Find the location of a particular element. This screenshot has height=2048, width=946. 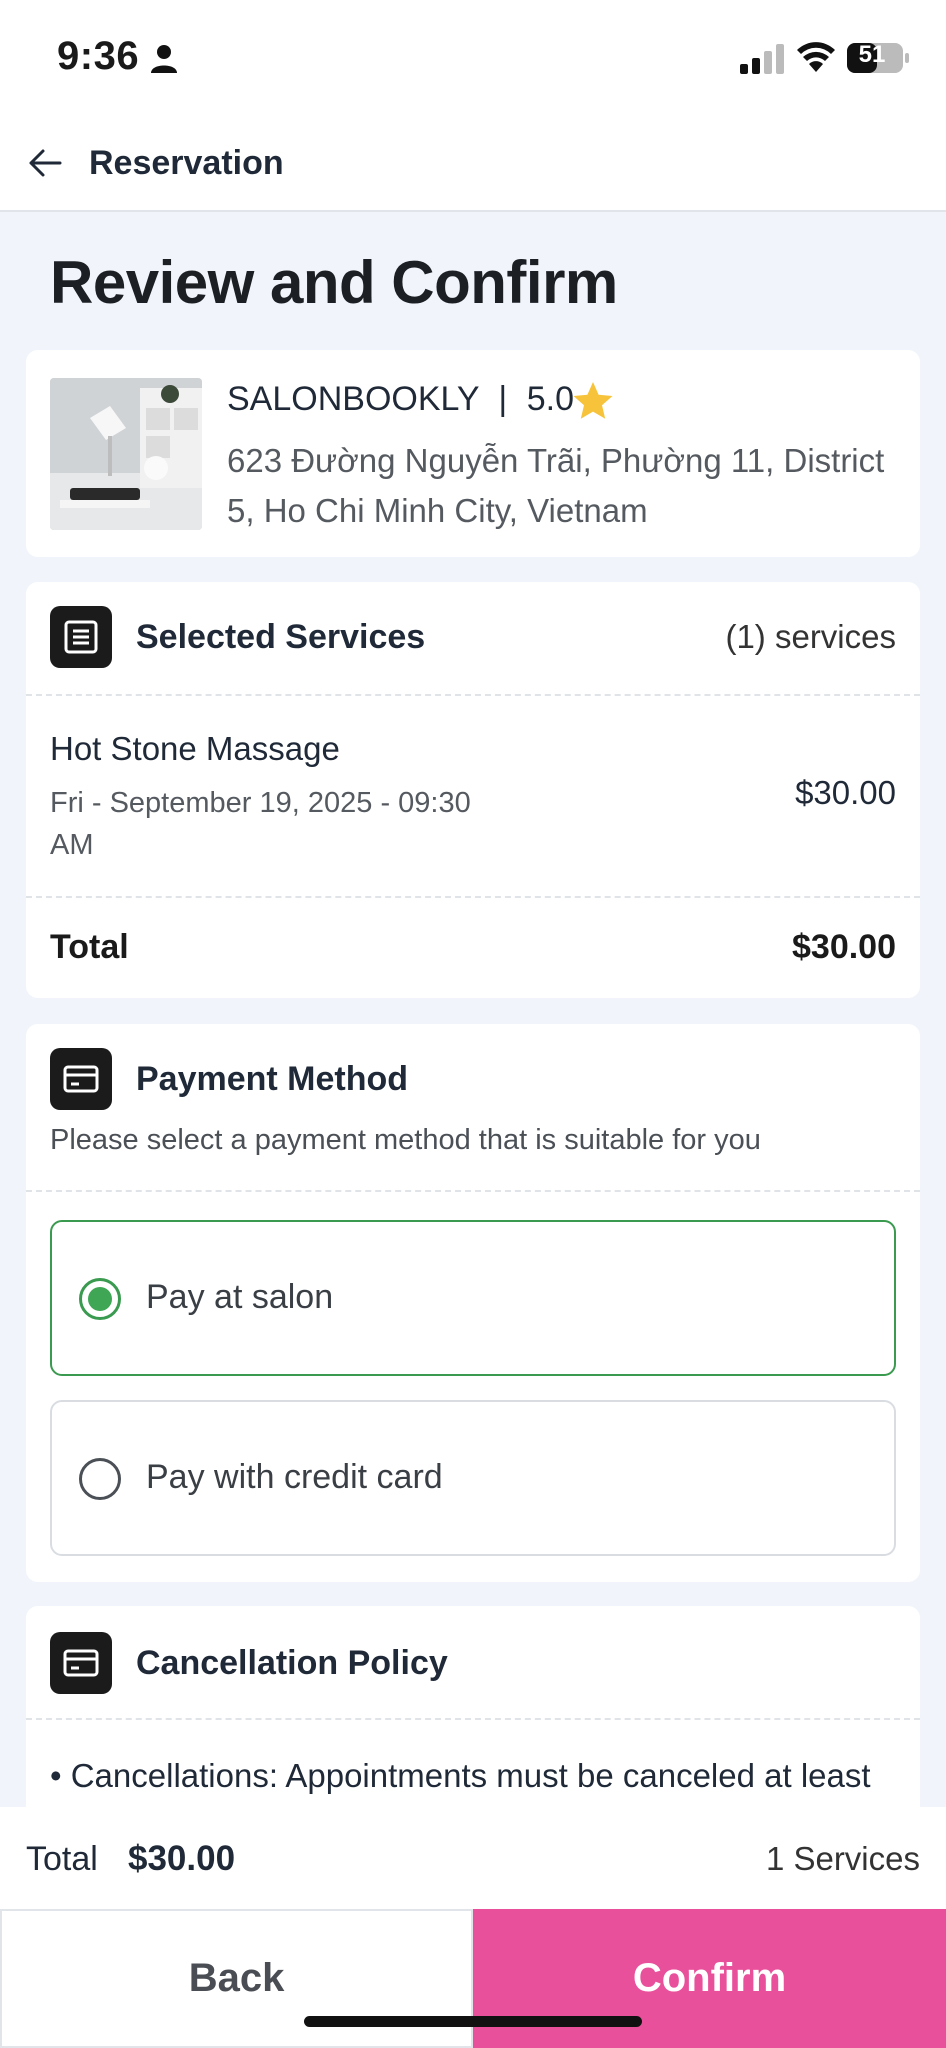

booking-footer: Total $30.00 1 Services Back Confirm is located at coordinates (473, 1927).